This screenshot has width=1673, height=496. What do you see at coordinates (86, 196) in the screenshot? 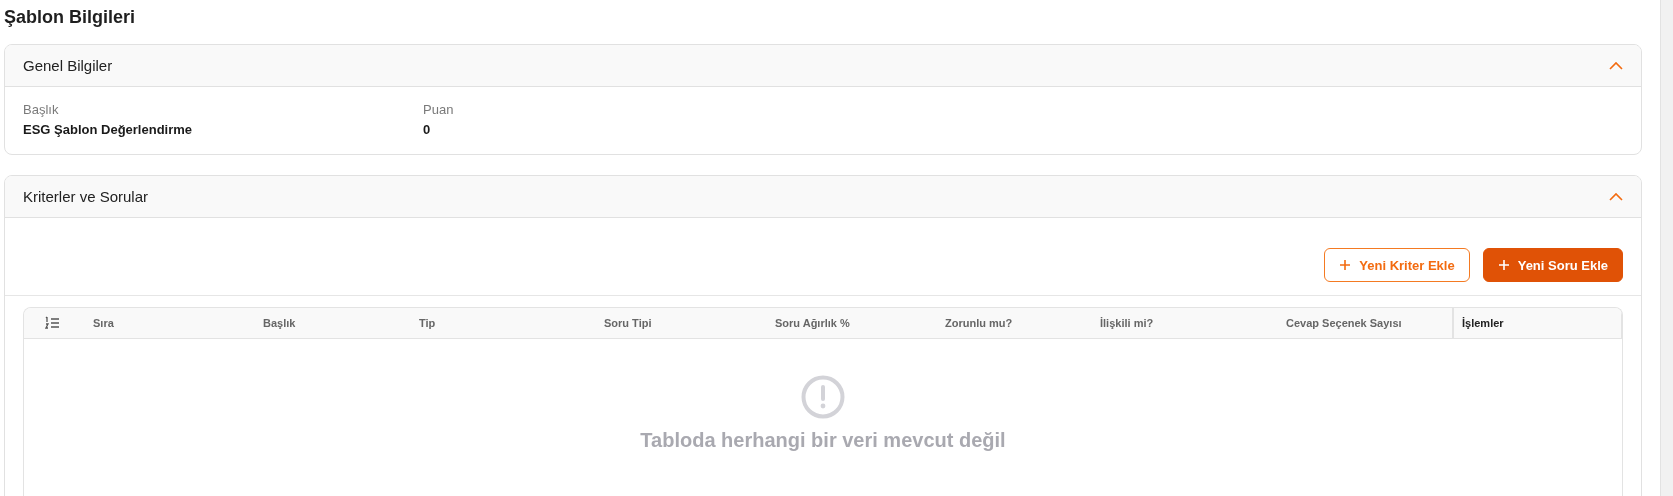
I see `panel-title: Kriterler ve Sorular` at bounding box center [86, 196].